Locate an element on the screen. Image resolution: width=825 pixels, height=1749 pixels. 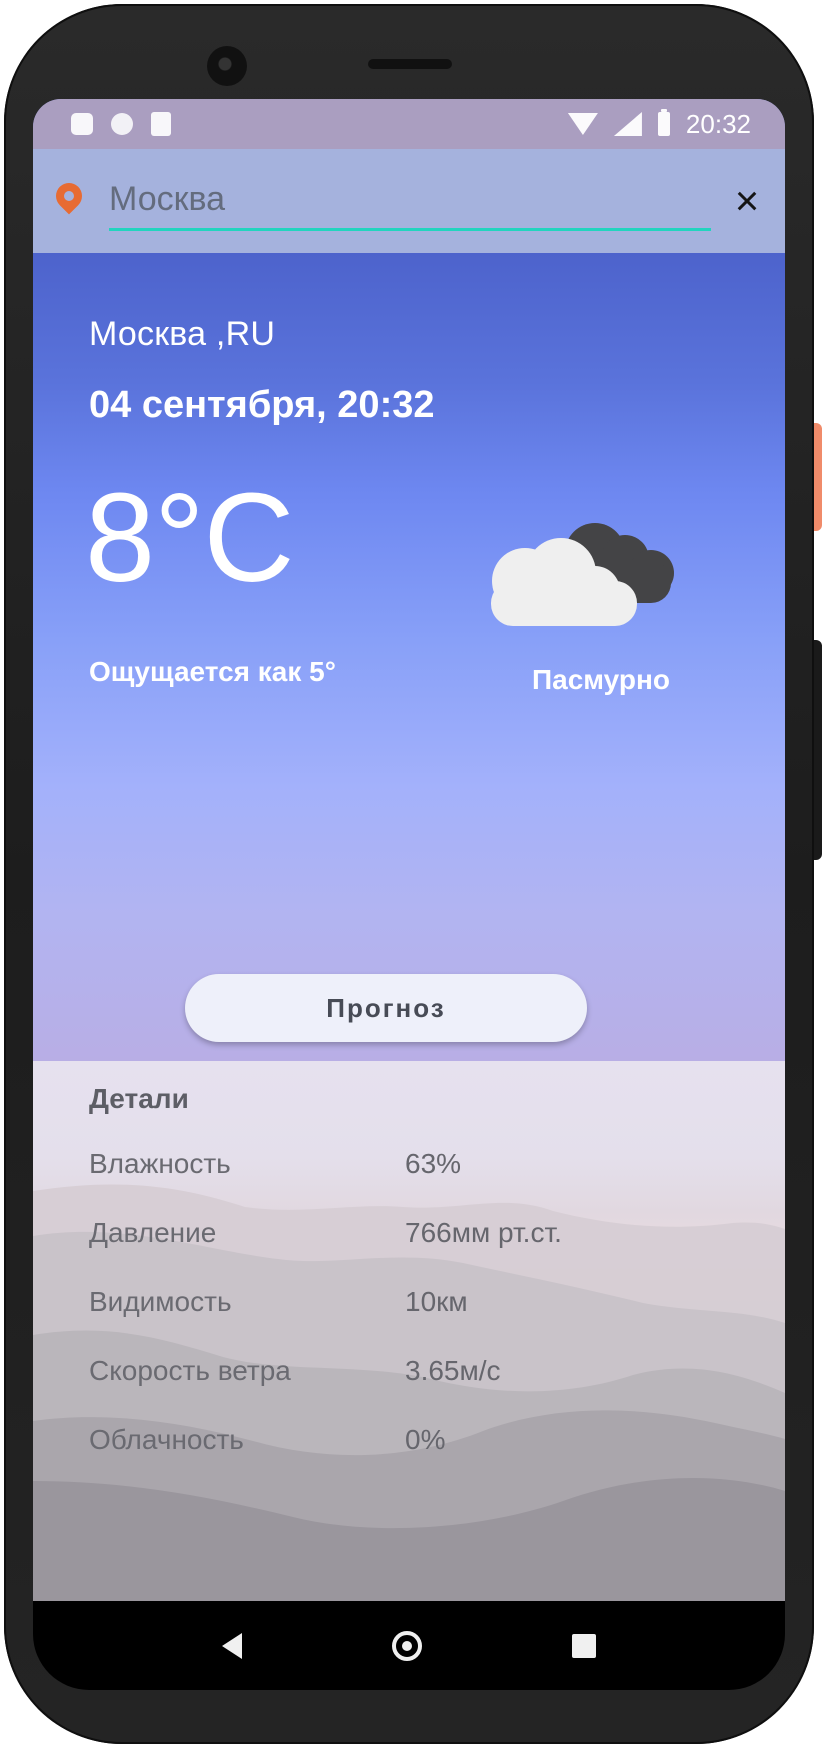
keyboard-icon is located at coordinates (82, 124).